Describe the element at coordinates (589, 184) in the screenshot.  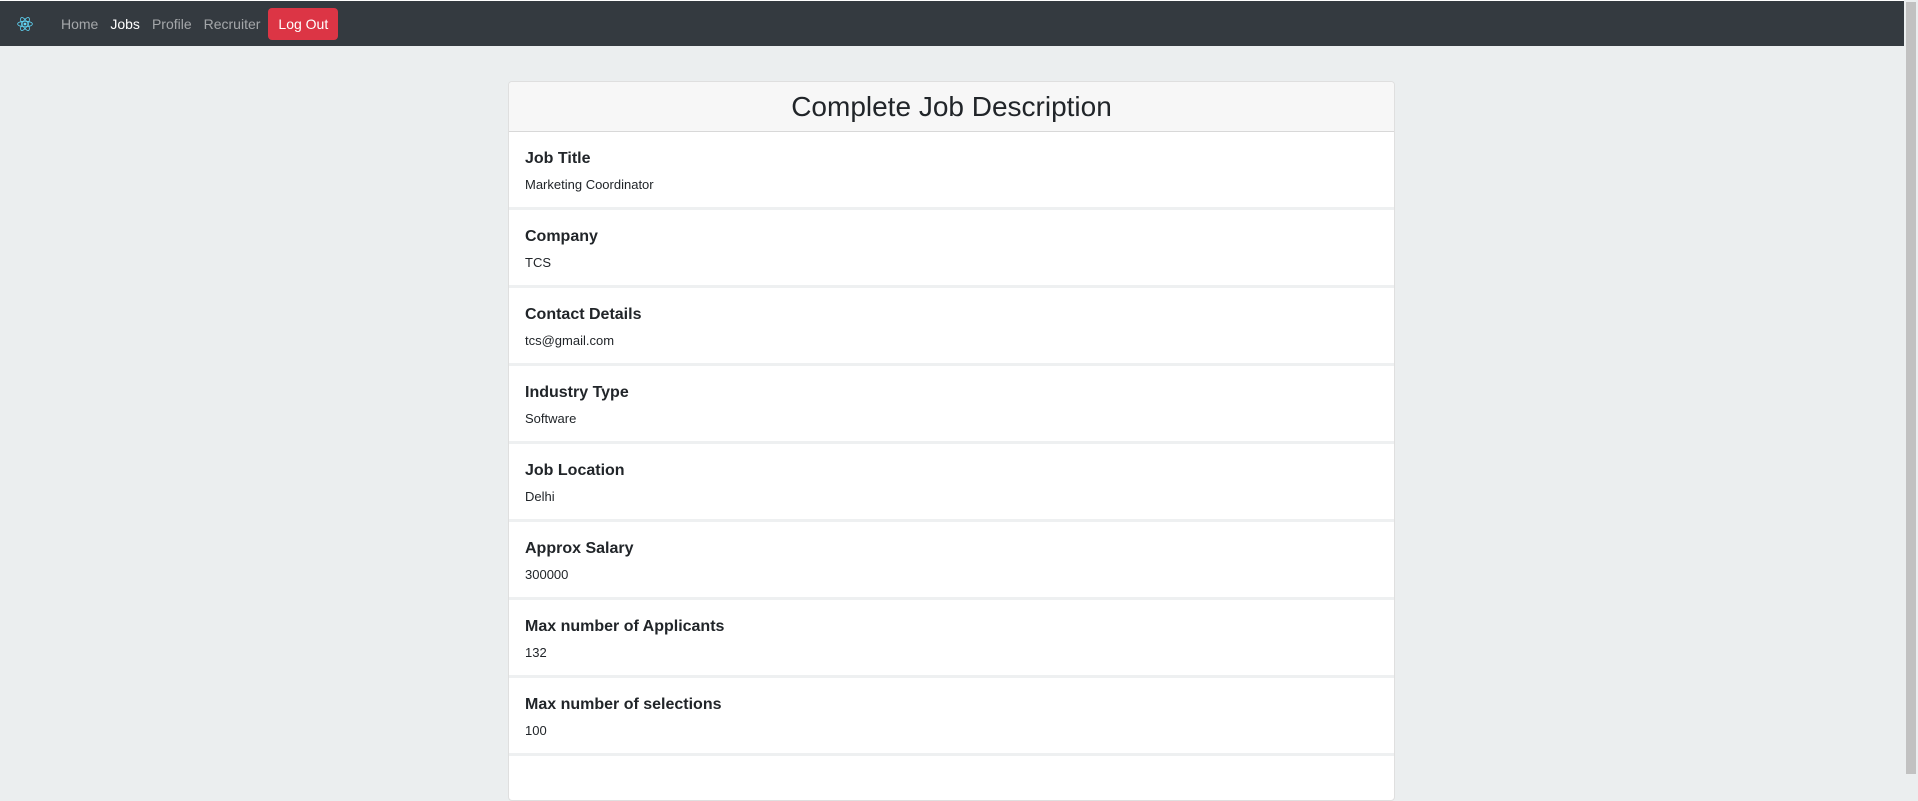
I see `field-value: Marketing Coordinator` at that location.